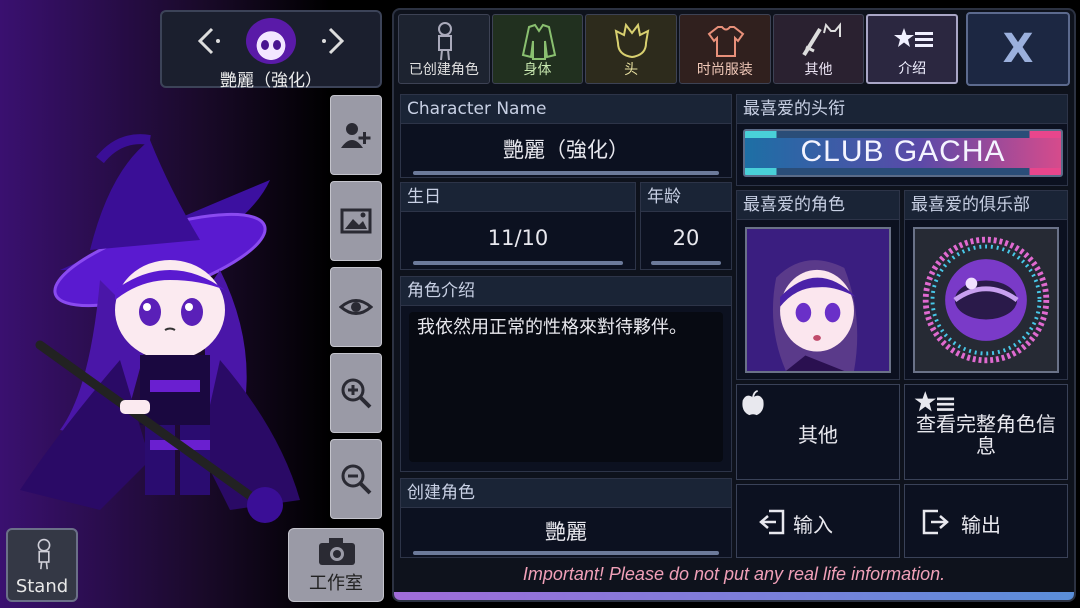 Image resolution: width=1080 pixels, height=608 pixels. Describe the element at coordinates (538, 41) in the screenshot. I see `jacket-icon` at that location.